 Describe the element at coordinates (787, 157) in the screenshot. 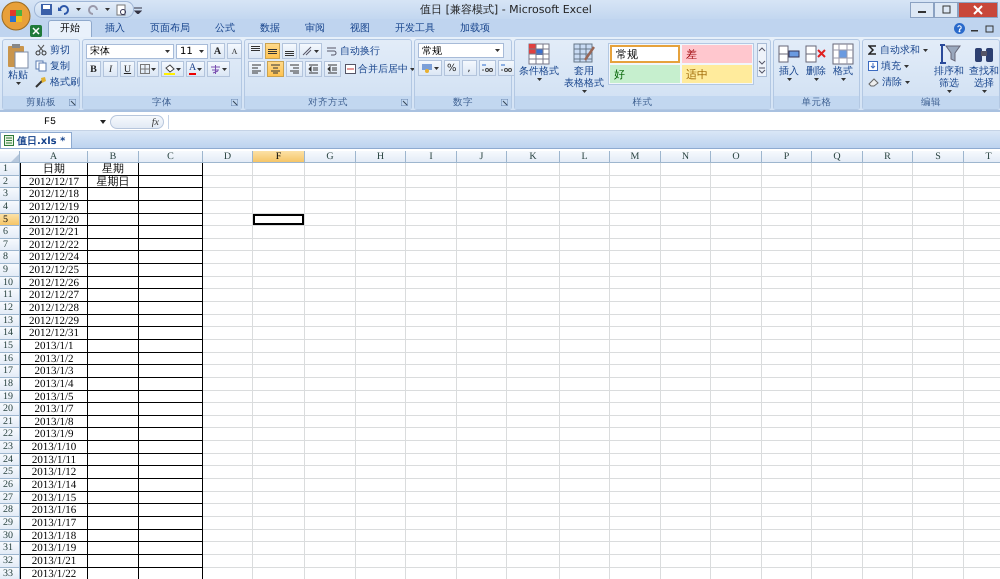

I see `column-header: P` at that location.